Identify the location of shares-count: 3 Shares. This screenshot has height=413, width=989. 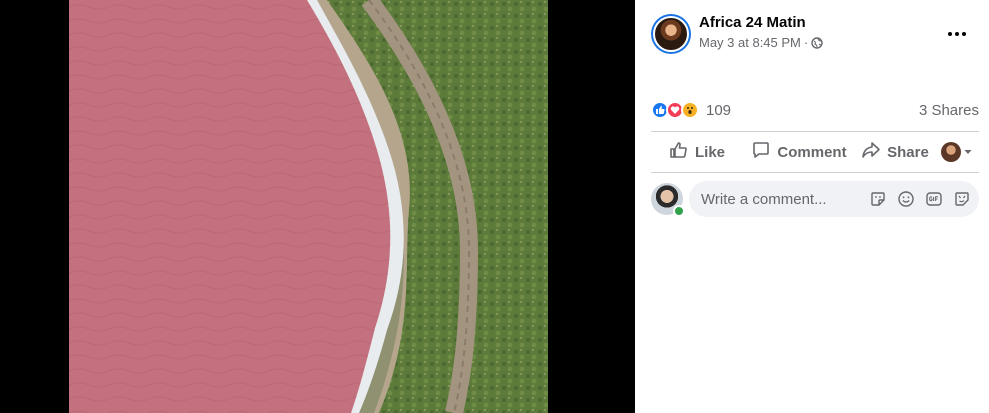
(949, 110).